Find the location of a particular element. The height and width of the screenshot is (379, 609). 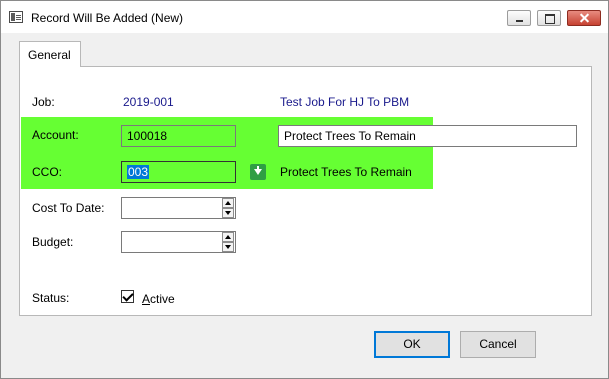

cost-to-date-input is located at coordinates (178, 208).